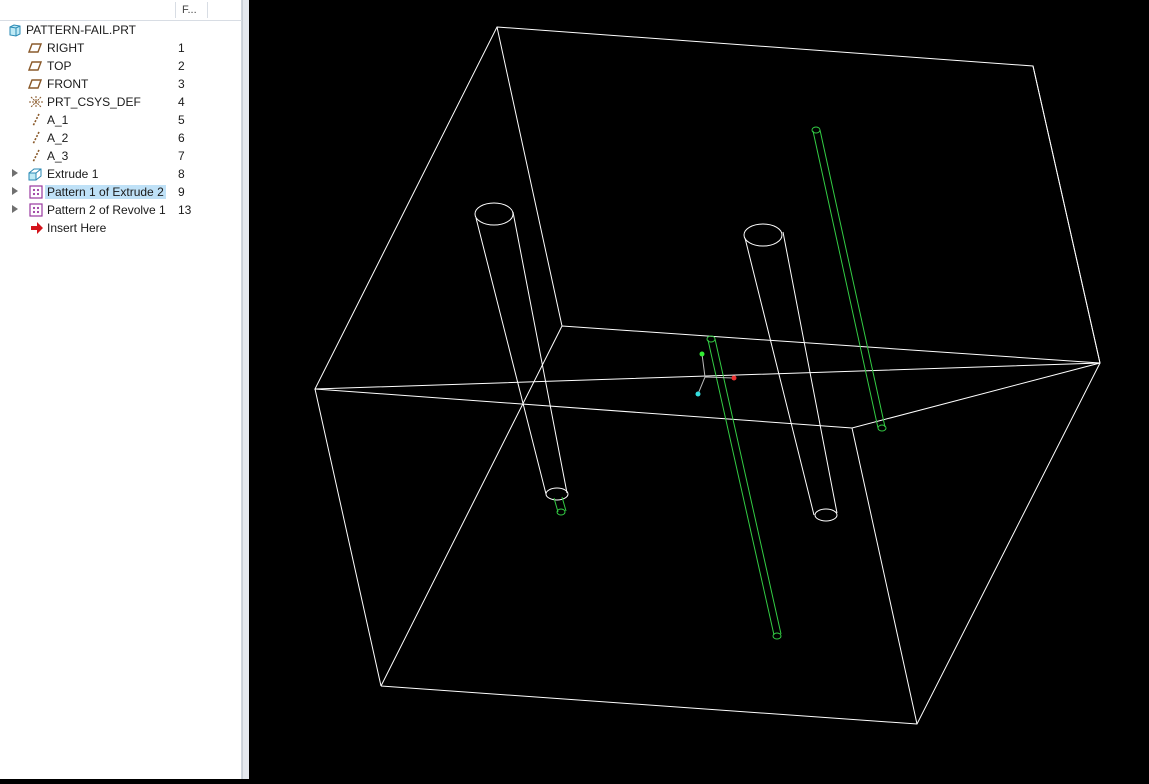  I want to click on tree-item-label: A_3, so click(58, 156).